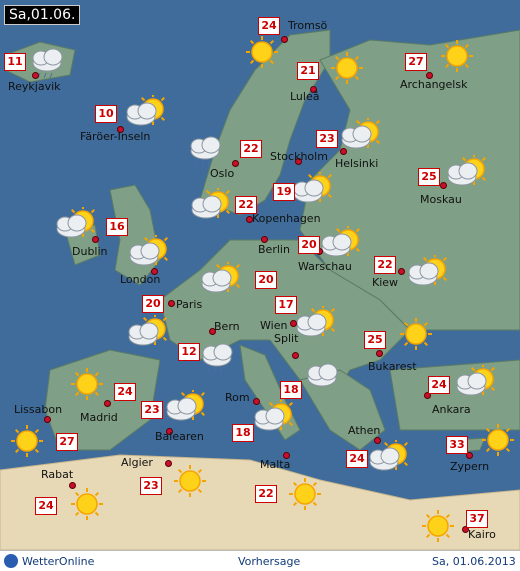 The width and height of the screenshot is (520, 571). Describe the element at coordinates (260, 560) in the screenshot. I see `footer-bar: WetterOnline Vorhersage Sa, 01.06.2013` at that location.